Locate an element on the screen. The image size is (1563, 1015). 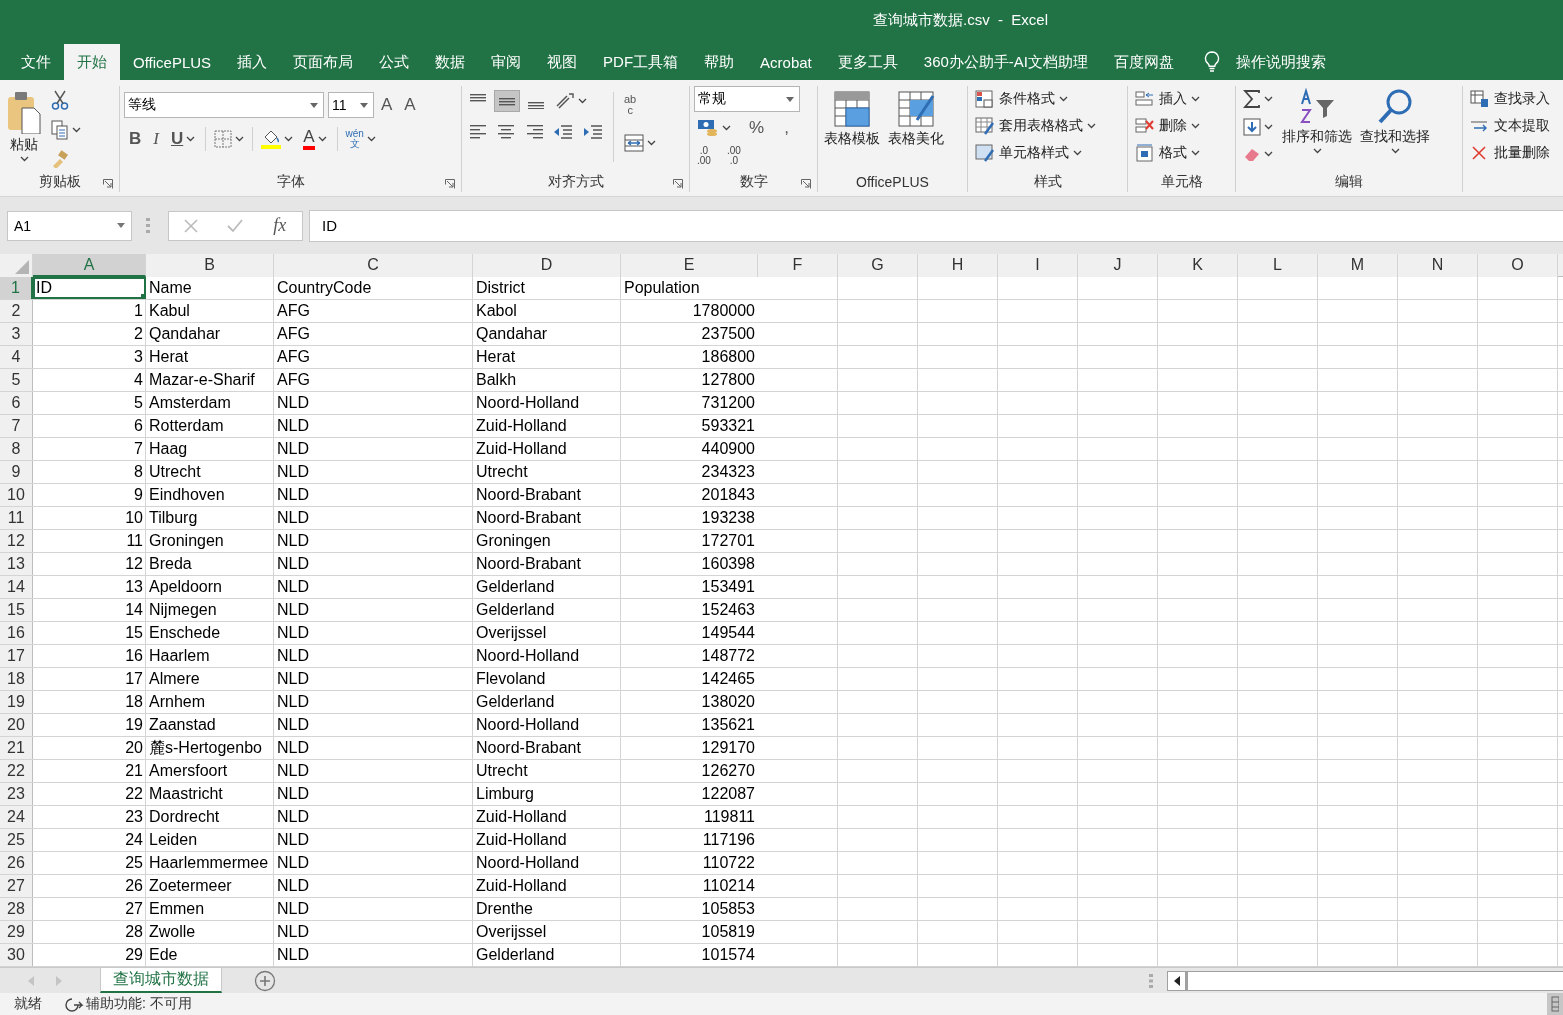
sheet-cell: 129170 is located at coordinates (689, 748).